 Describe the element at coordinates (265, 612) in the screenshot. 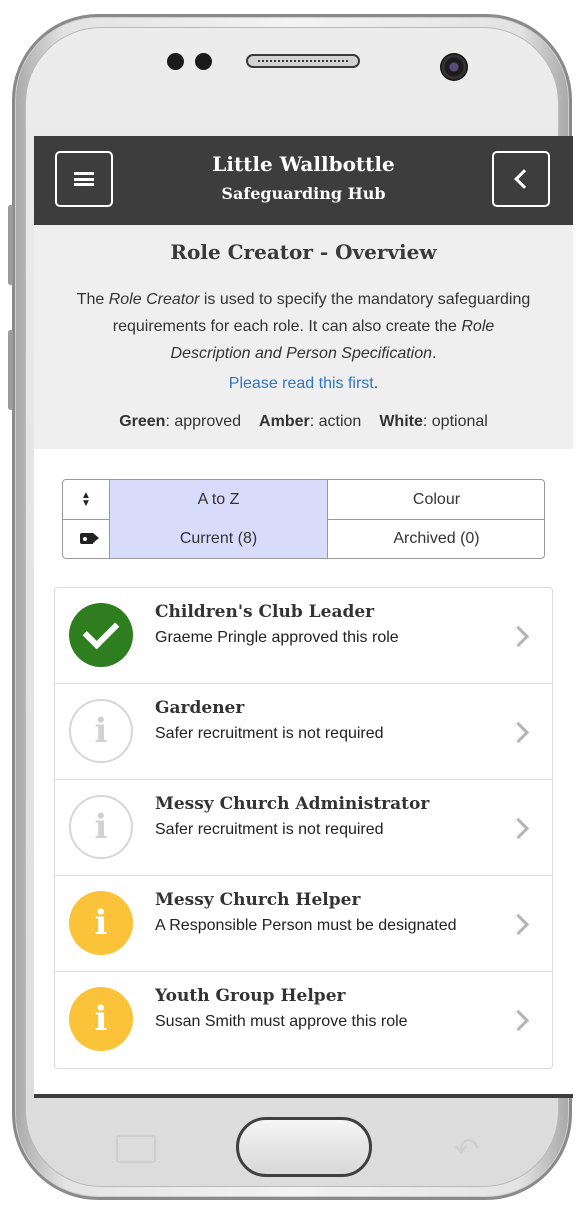

I see `role-title: Children's Club Leader` at that location.